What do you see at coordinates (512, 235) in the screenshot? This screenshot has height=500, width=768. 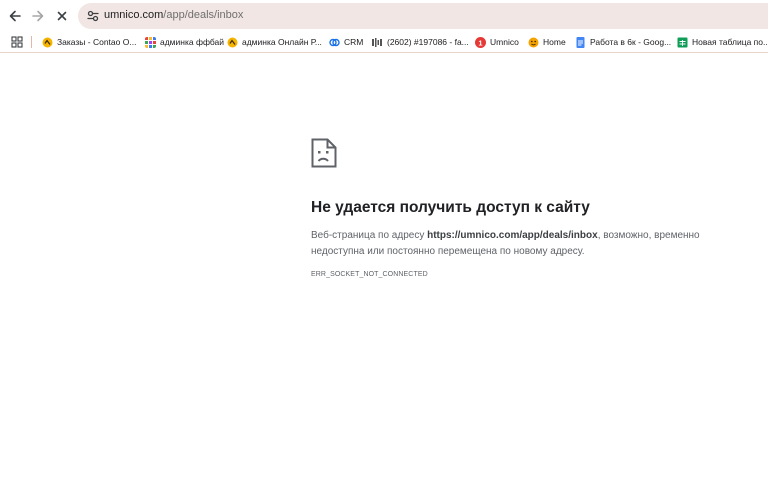 I see `error-message-url: https://umnico.com/app/deals/inbox` at bounding box center [512, 235].